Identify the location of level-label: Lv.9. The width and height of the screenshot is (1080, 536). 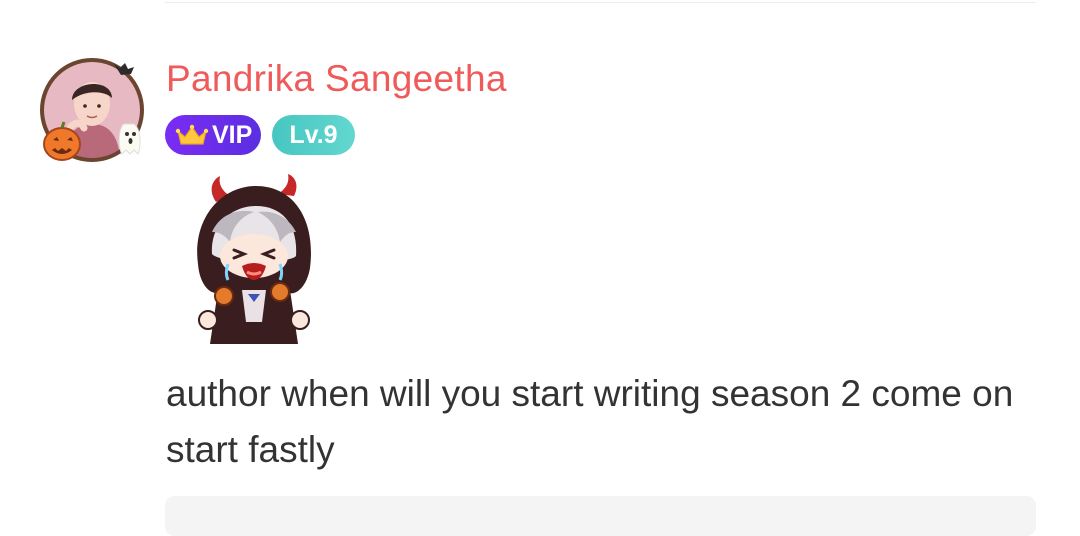
(313, 134).